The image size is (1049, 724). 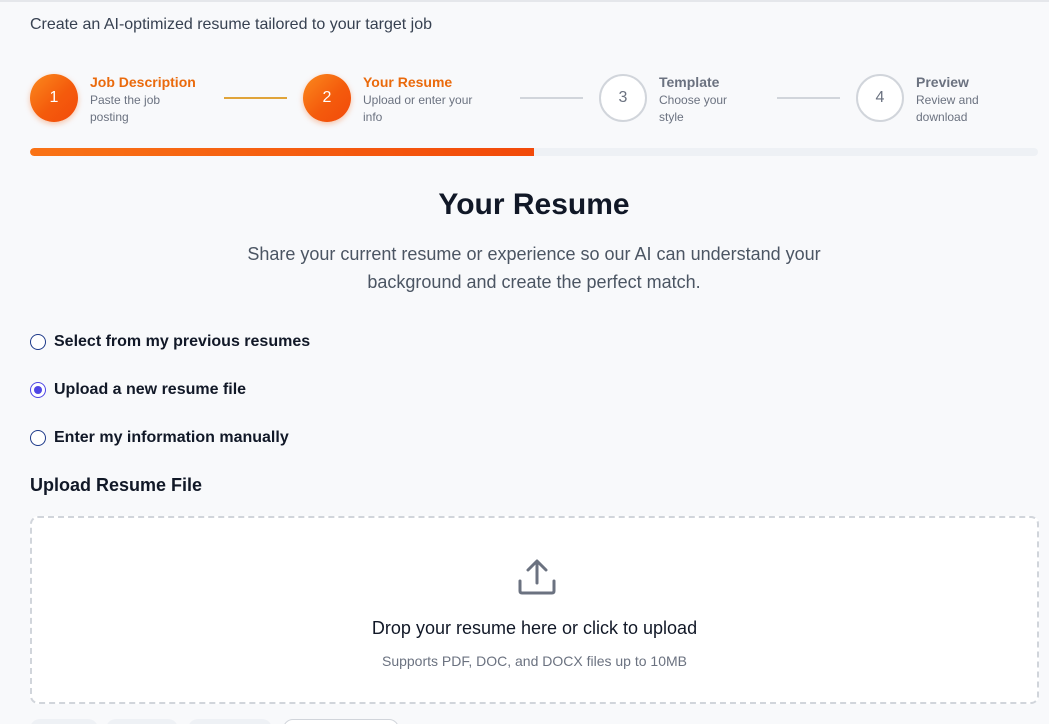 What do you see at coordinates (150, 389) in the screenshot?
I see `radio-label: Upload a new resume file` at bounding box center [150, 389].